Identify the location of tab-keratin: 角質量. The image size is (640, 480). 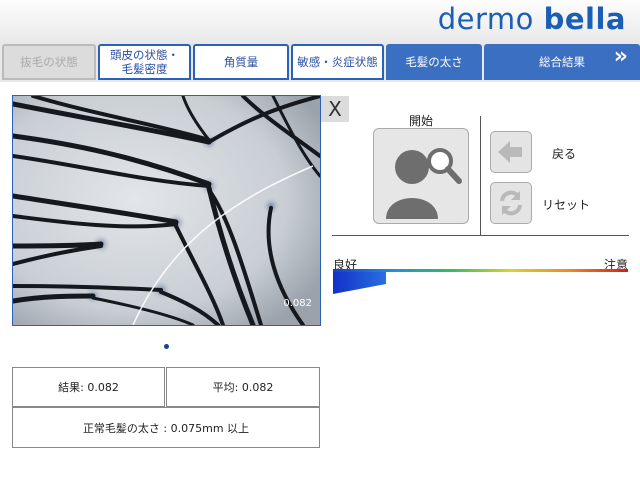
(241, 62).